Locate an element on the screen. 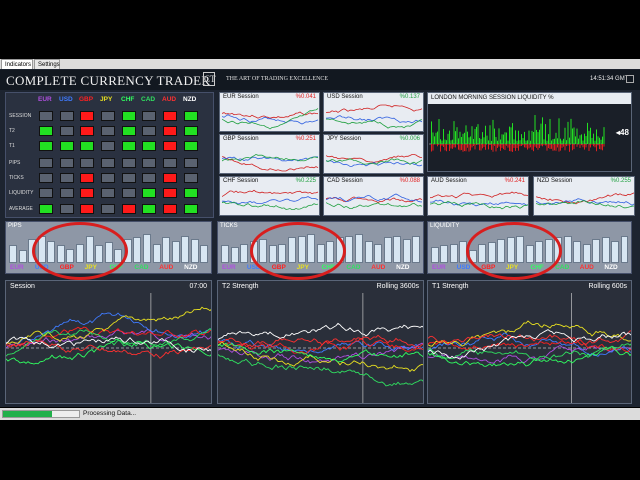 This screenshot has width=640, height=480. grid-row-label: PIPS is located at coordinates (15, 163).